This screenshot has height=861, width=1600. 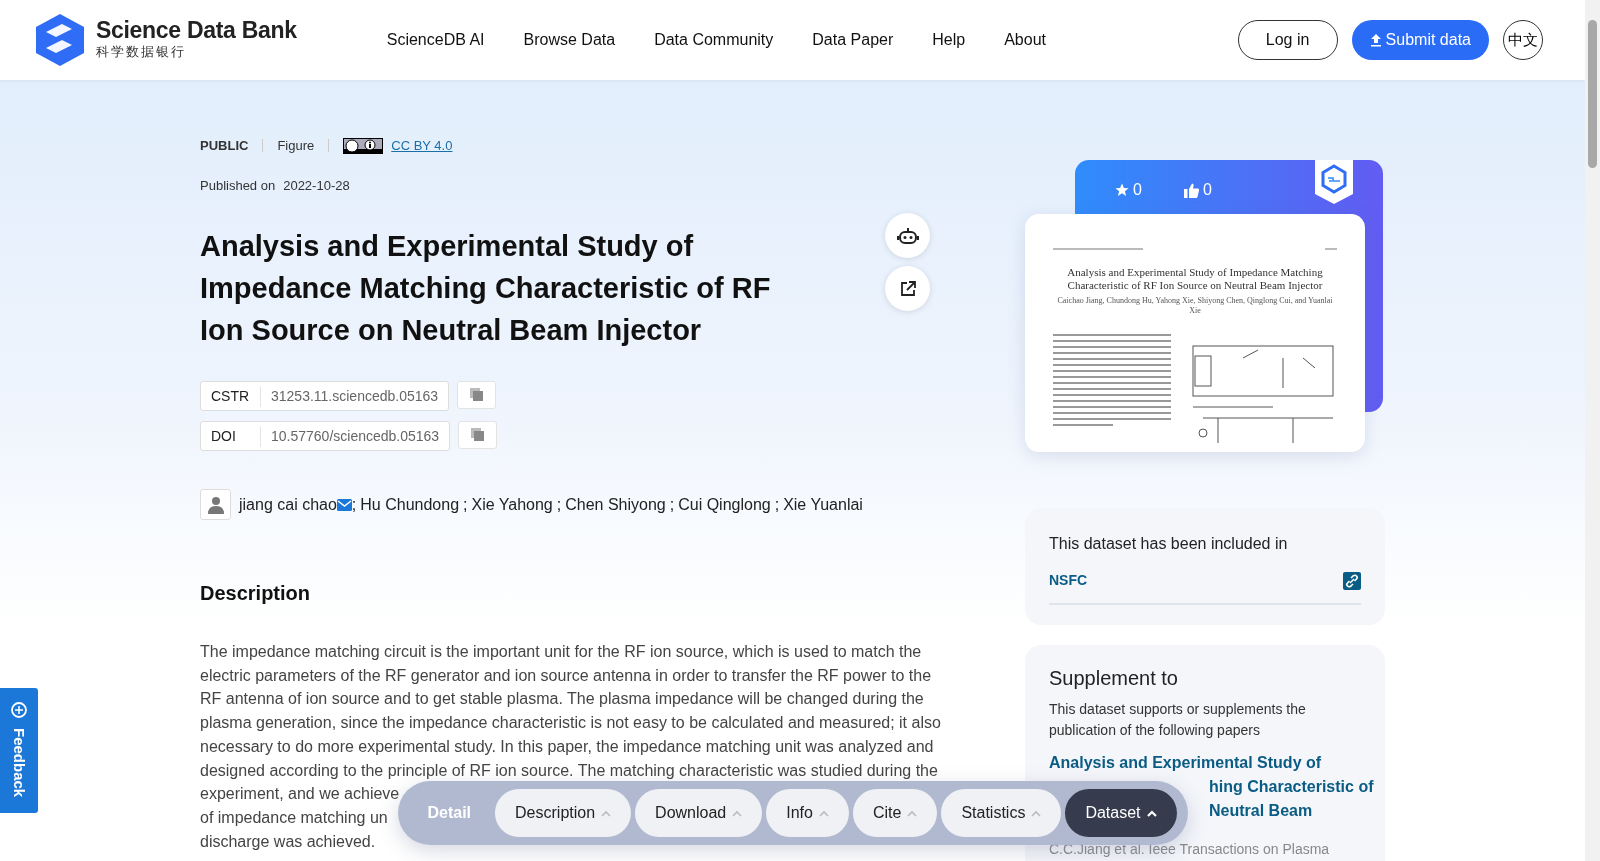 I want to click on section-tab: Info, so click(x=807, y=813).